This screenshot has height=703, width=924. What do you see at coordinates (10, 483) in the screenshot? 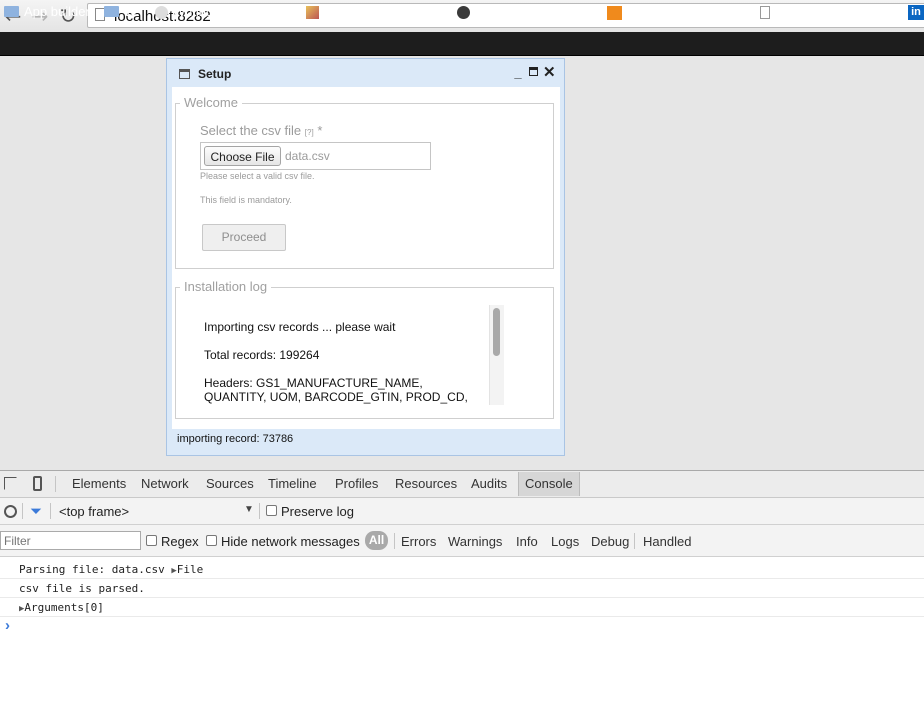
I see `inspect-icon` at bounding box center [10, 483].